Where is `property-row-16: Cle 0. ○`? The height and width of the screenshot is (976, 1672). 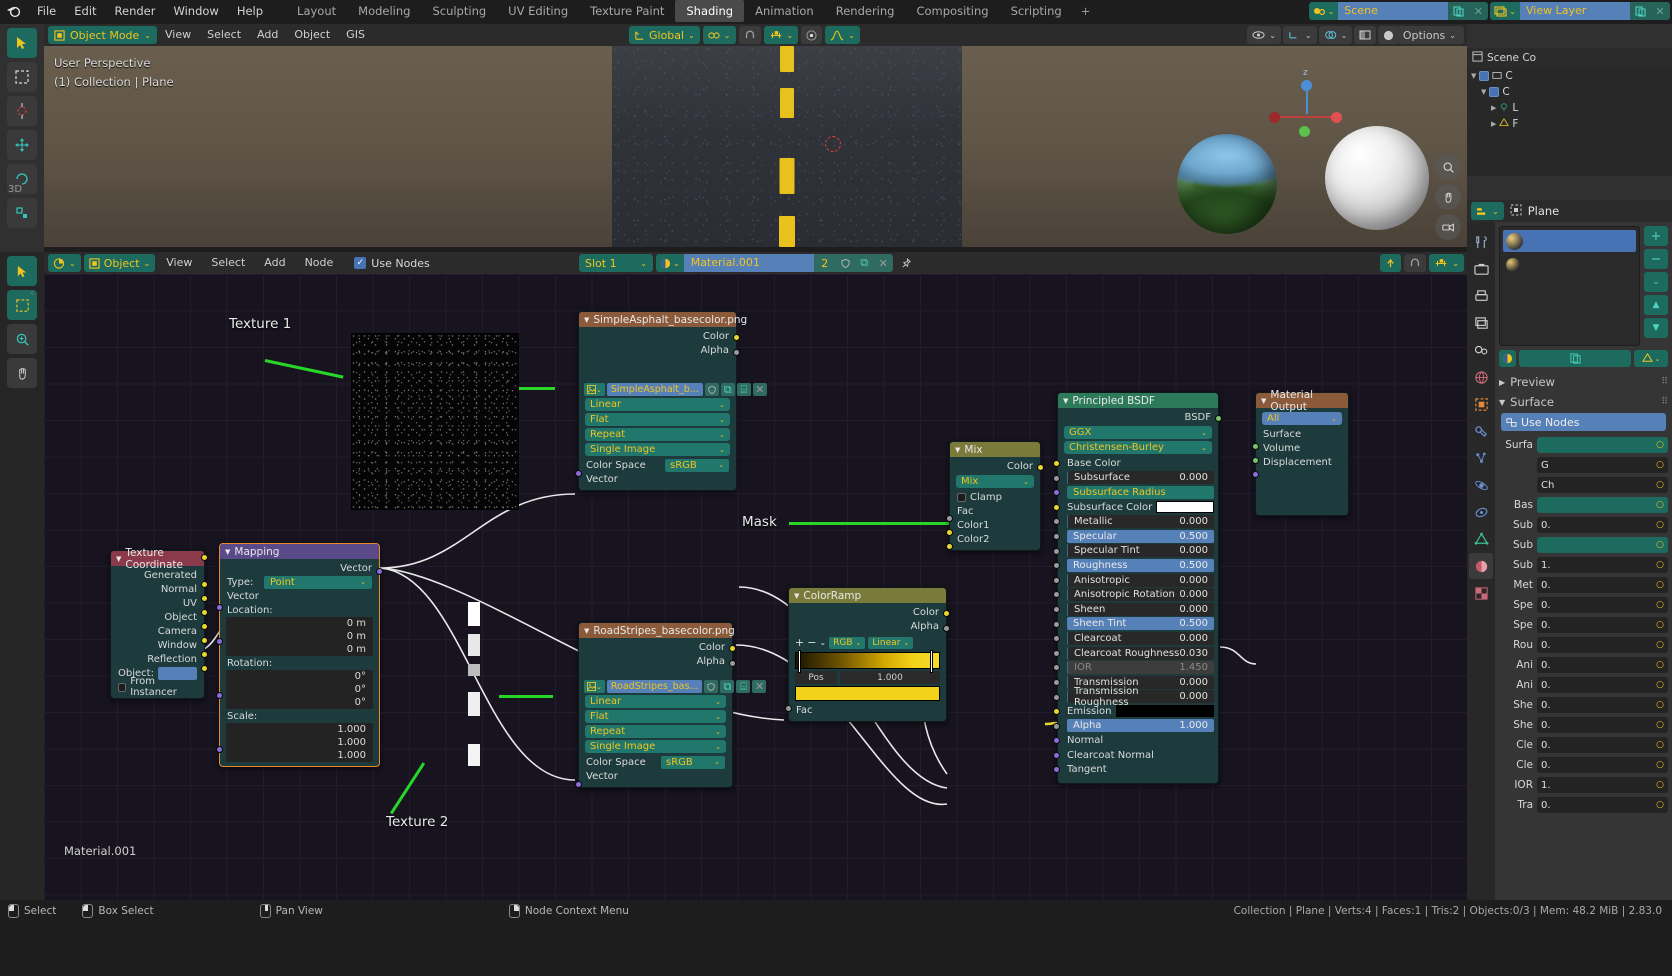
property-row-16: Cle 0. ○ is located at coordinates (1583, 765).